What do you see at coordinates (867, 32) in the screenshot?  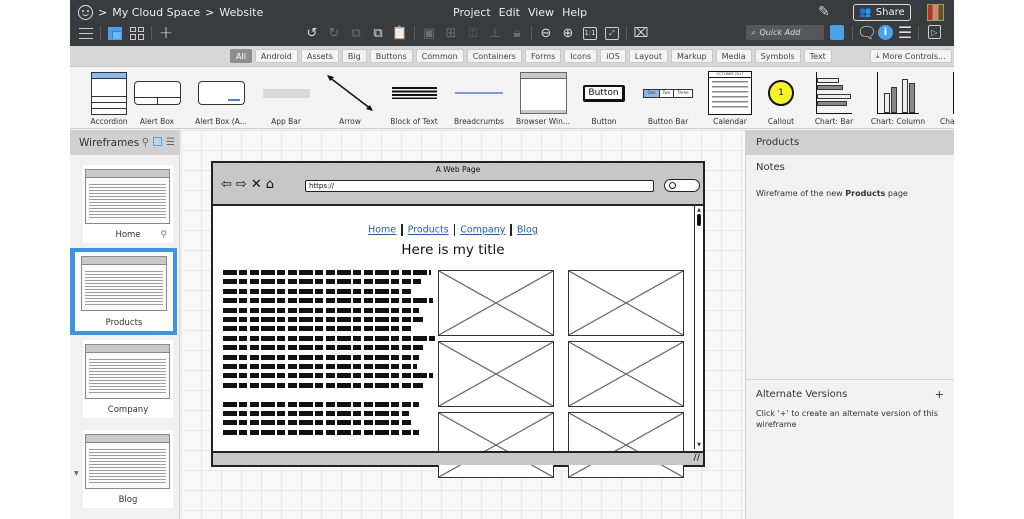 I see `comment-icon: 🗨︎` at bounding box center [867, 32].